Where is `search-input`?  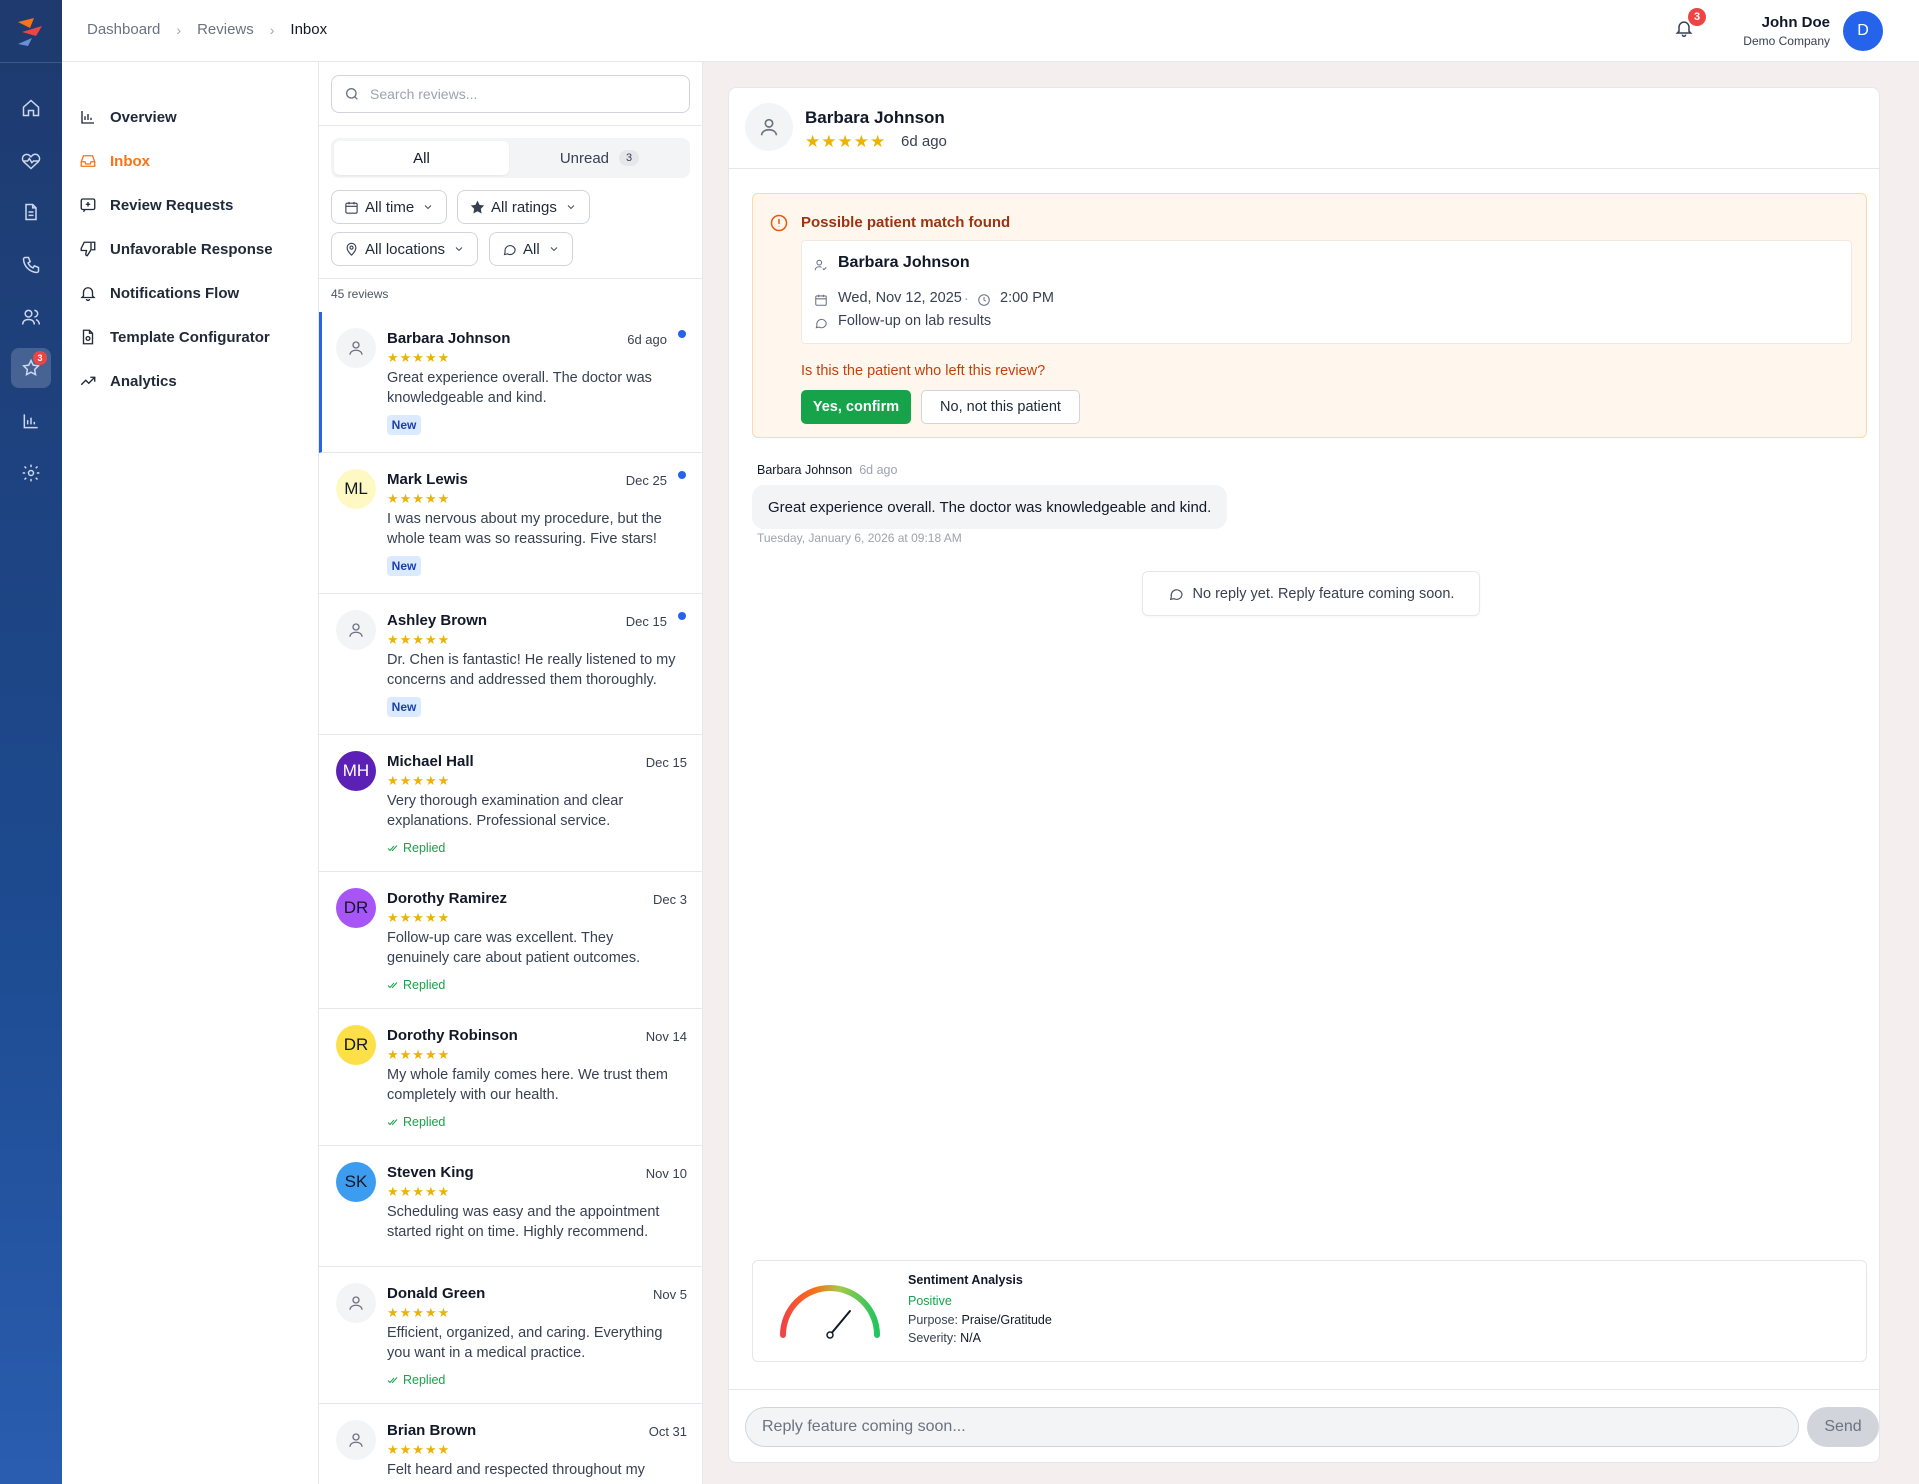
search-input is located at coordinates (520, 94).